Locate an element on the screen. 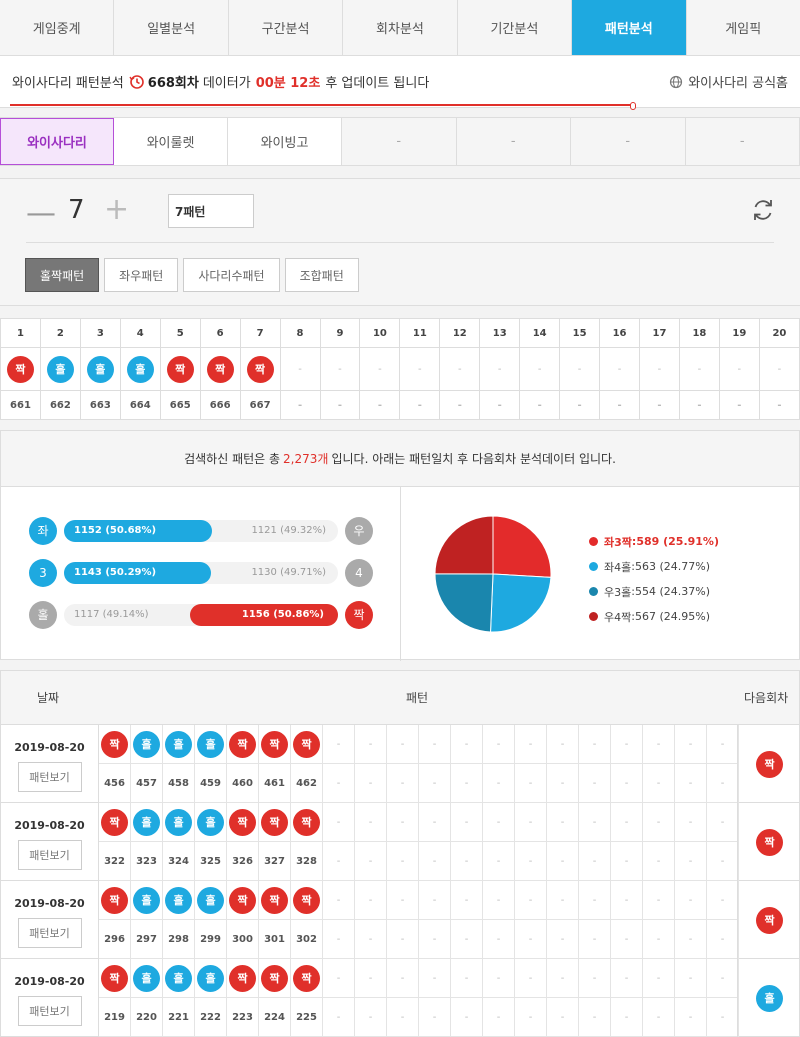 This screenshot has height=1037, width=800. subnav-y-bingo: 와이빙고 is located at coordinates (285, 141).